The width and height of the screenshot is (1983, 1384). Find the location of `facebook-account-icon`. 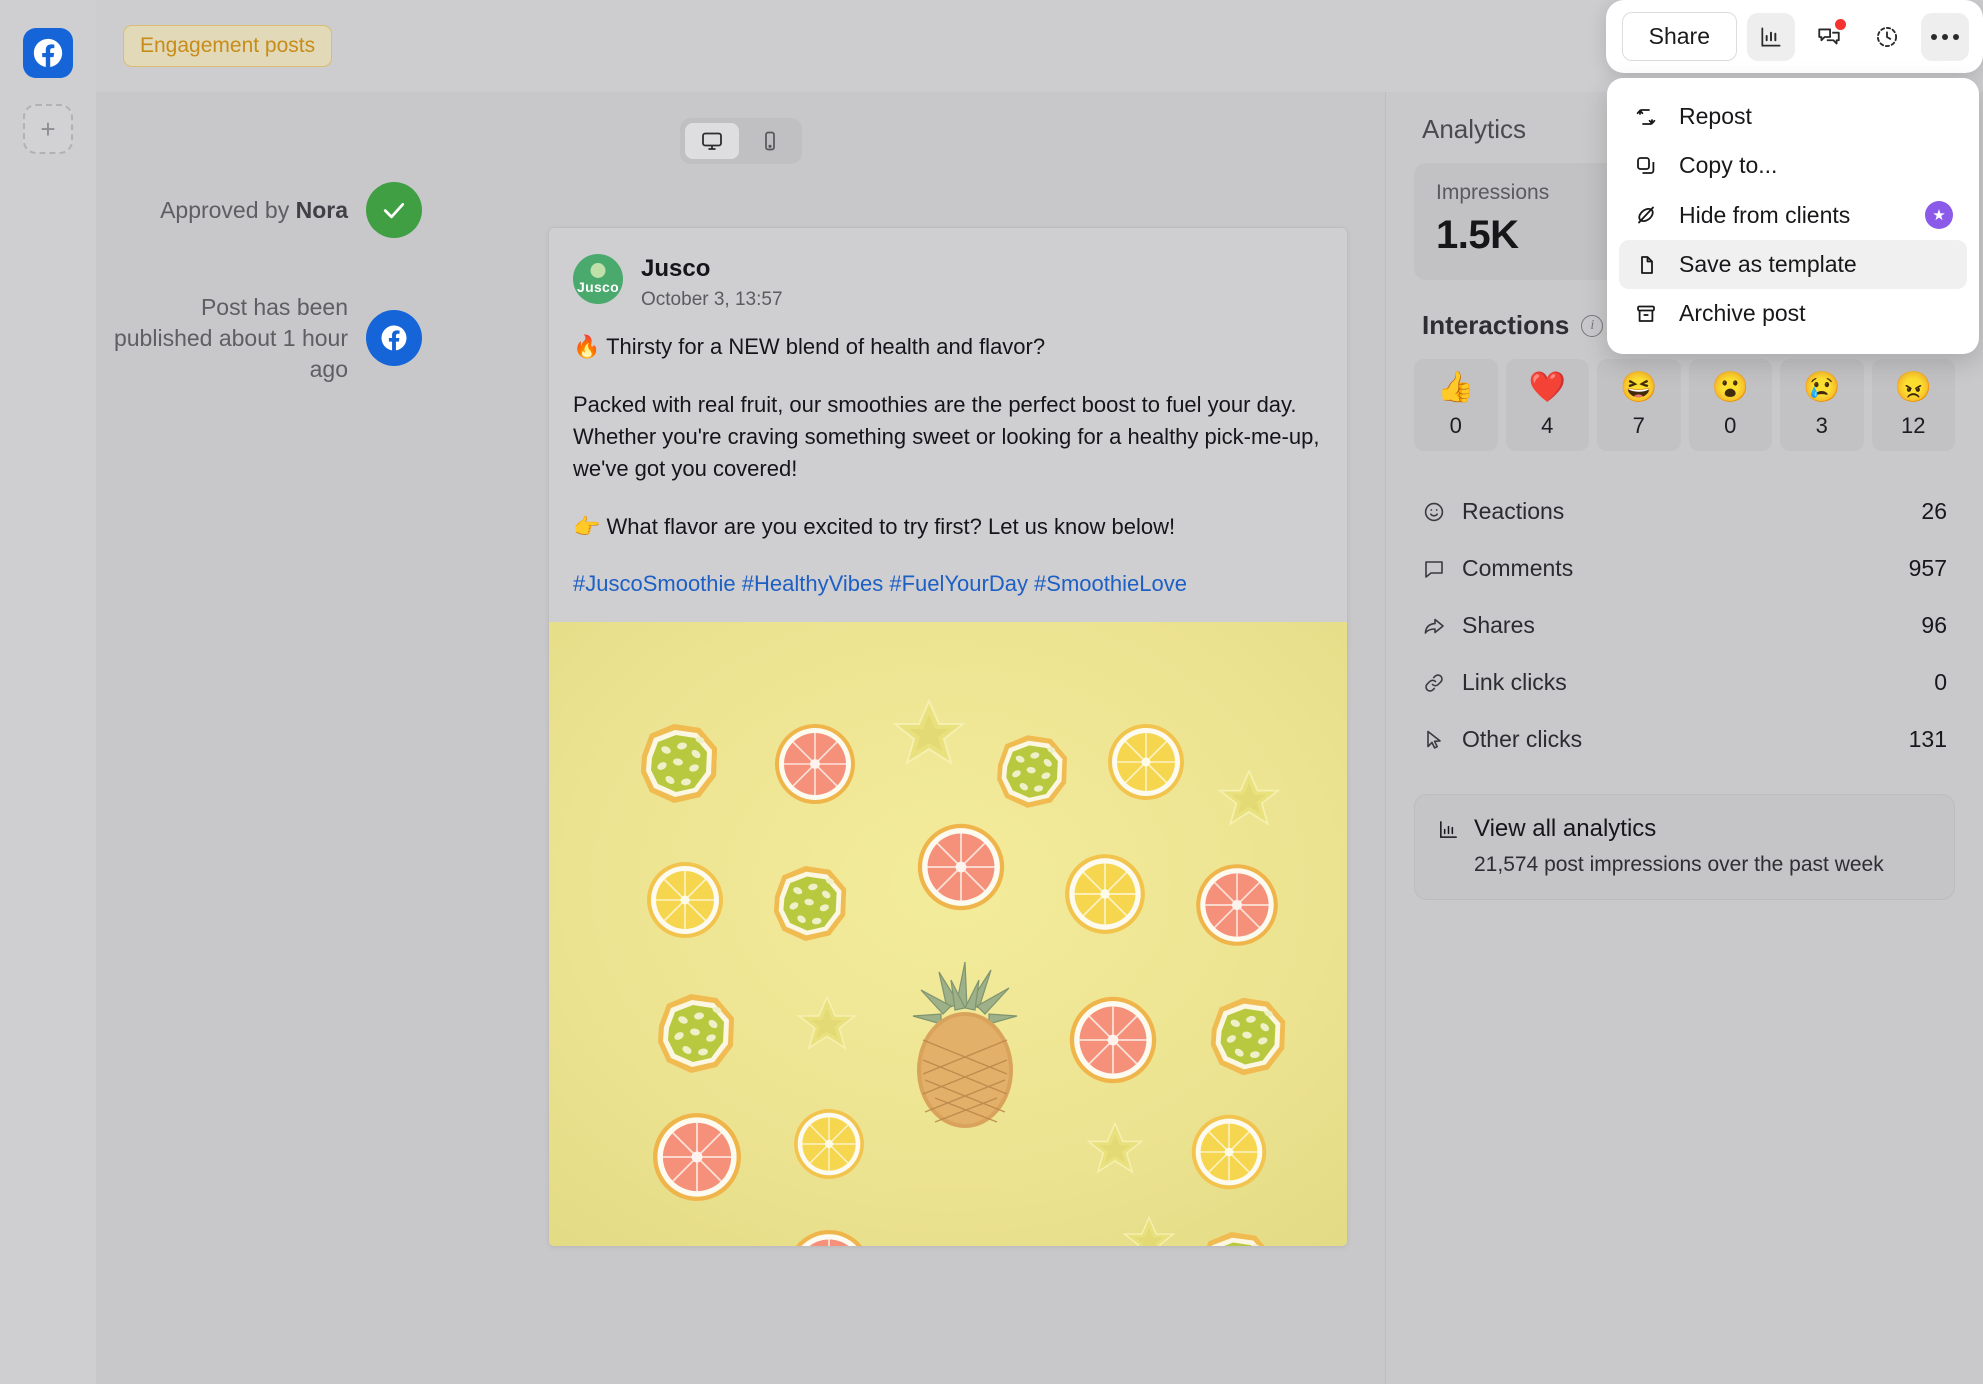

facebook-account-icon is located at coordinates (48, 53).